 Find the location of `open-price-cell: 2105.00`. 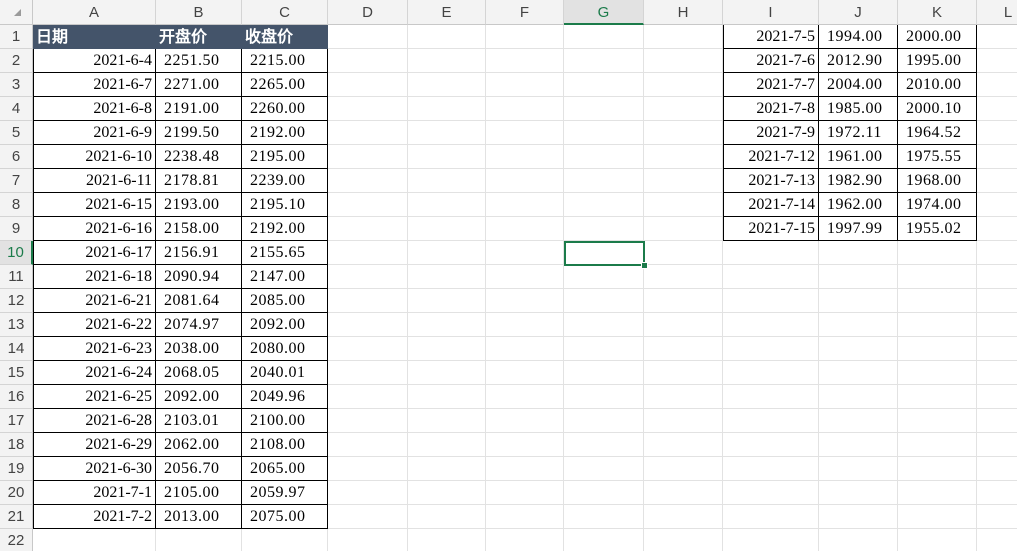

open-price-cell: 2105.00 is located at coordinates (199, 493).